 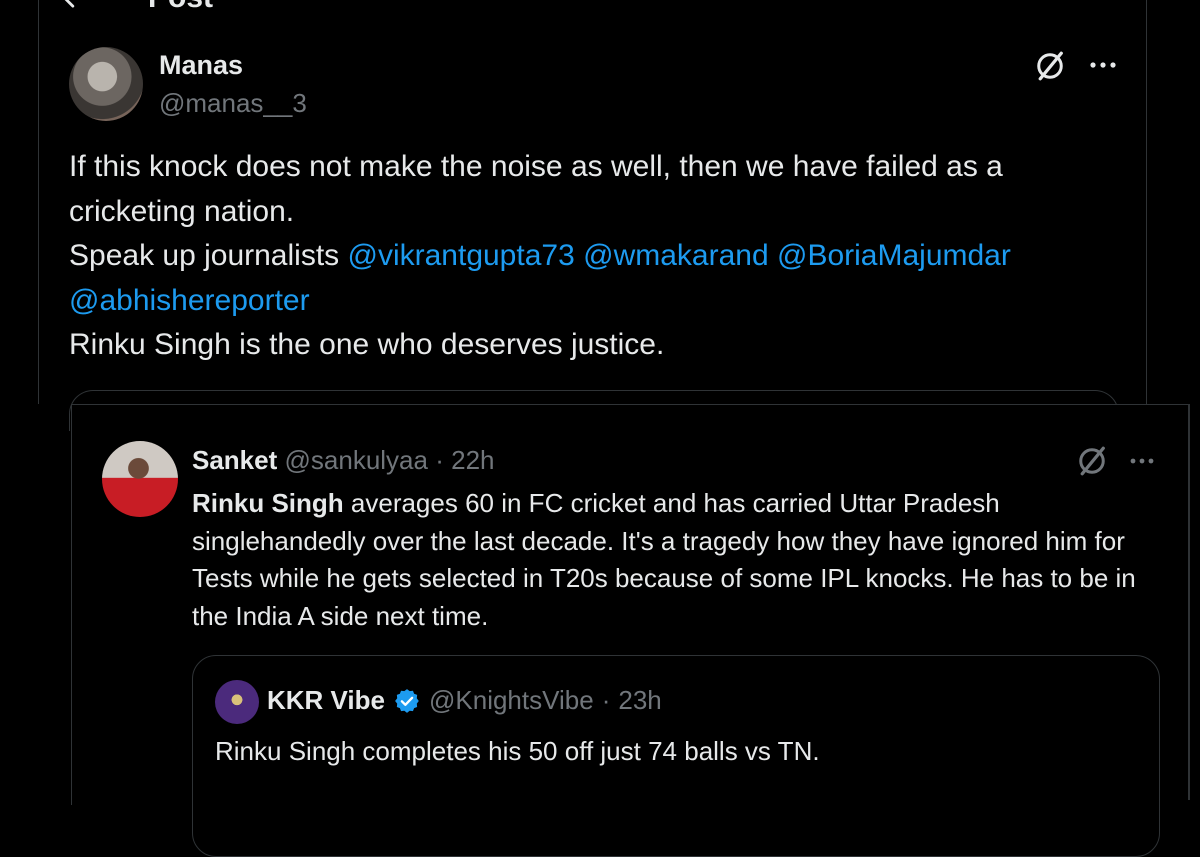 What do you see at coordinates (461, 255) in the screenshot?
I see `mention-link: @vikrantgupta73` at bounding box center [461, 255].